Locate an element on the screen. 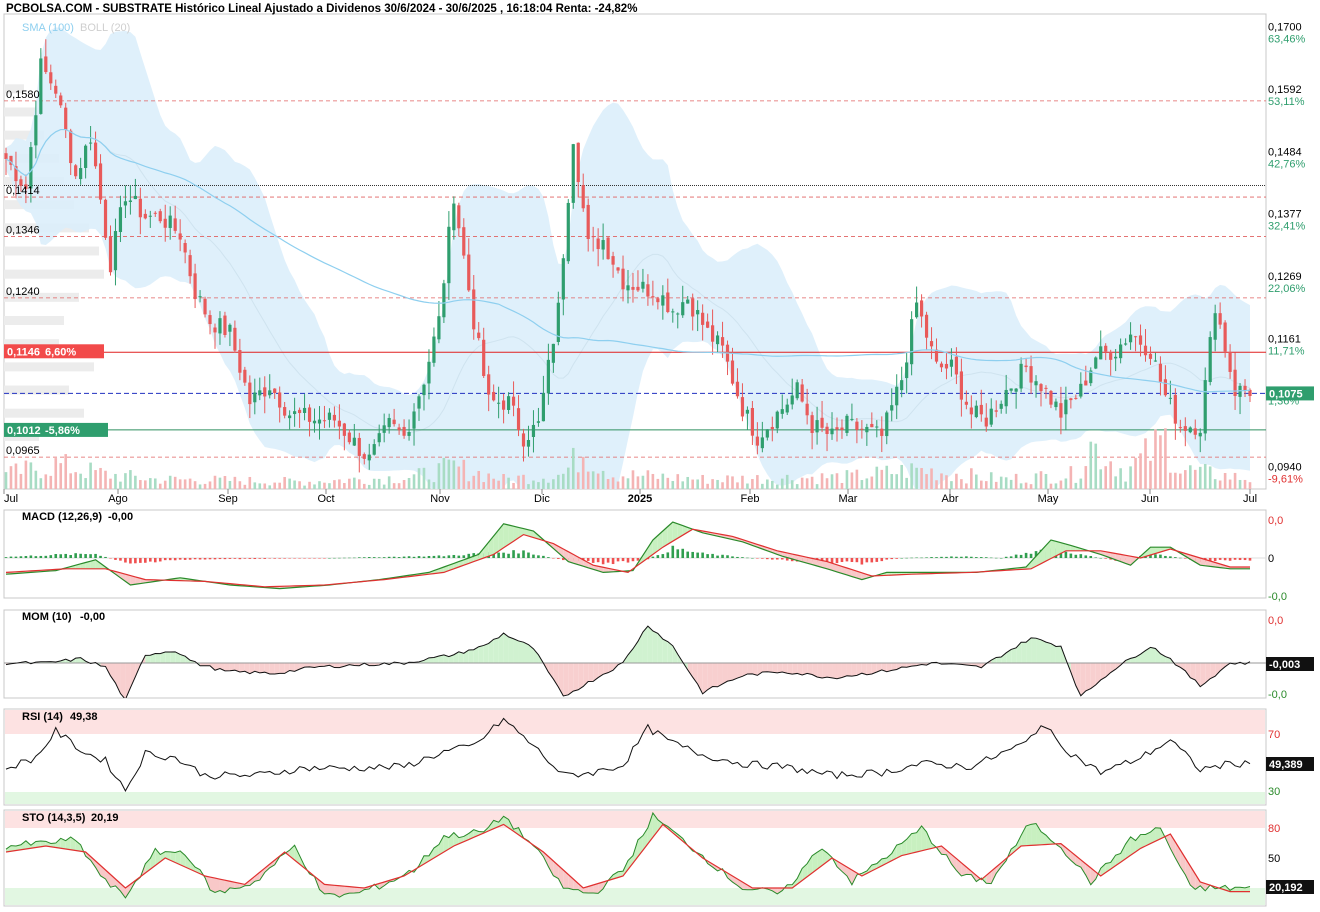  price-tick-percent: 22,06% is located at coordinates (1287, 289).